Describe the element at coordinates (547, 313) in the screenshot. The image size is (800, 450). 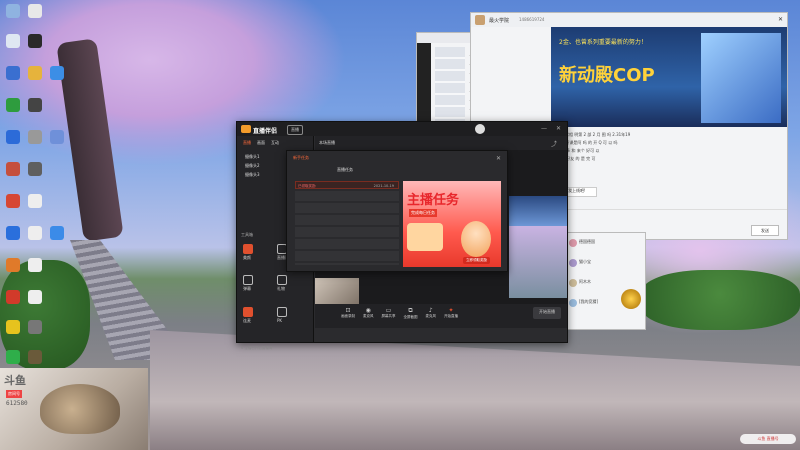
I see `start-live-button: 开始直播` at that location.